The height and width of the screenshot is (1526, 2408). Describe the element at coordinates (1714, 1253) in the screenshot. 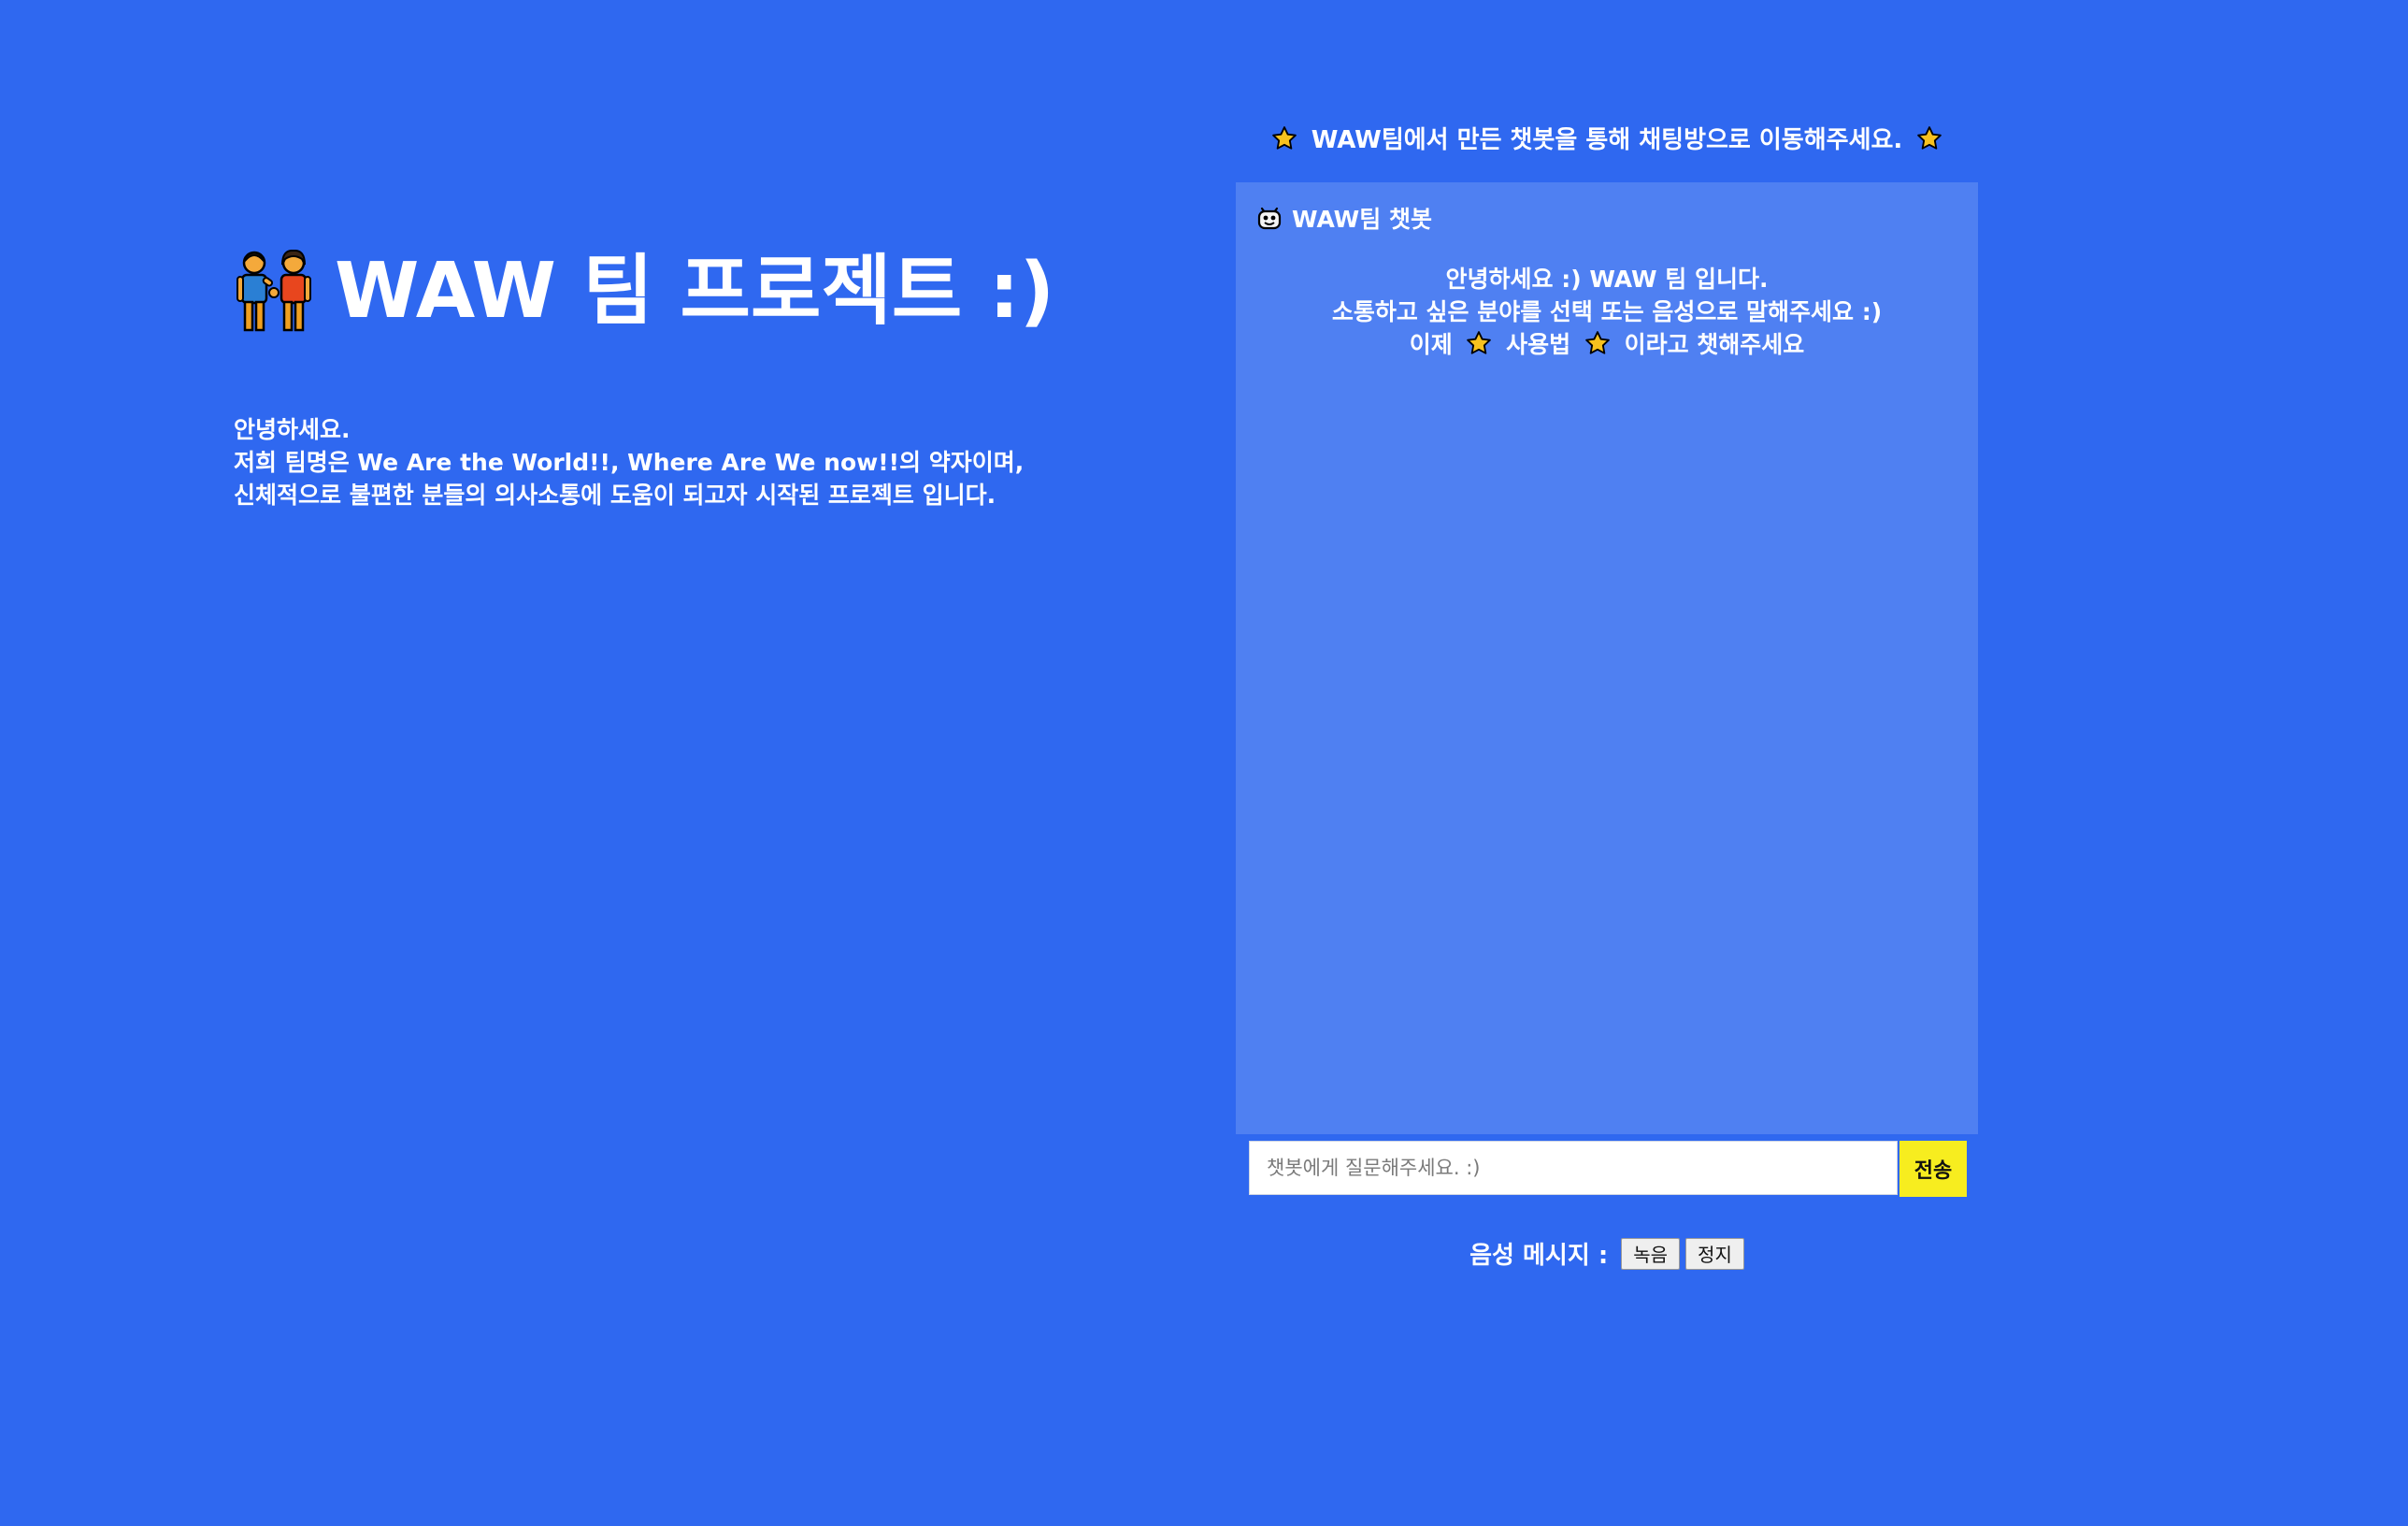

I see `stop-button: 정지` at that location.